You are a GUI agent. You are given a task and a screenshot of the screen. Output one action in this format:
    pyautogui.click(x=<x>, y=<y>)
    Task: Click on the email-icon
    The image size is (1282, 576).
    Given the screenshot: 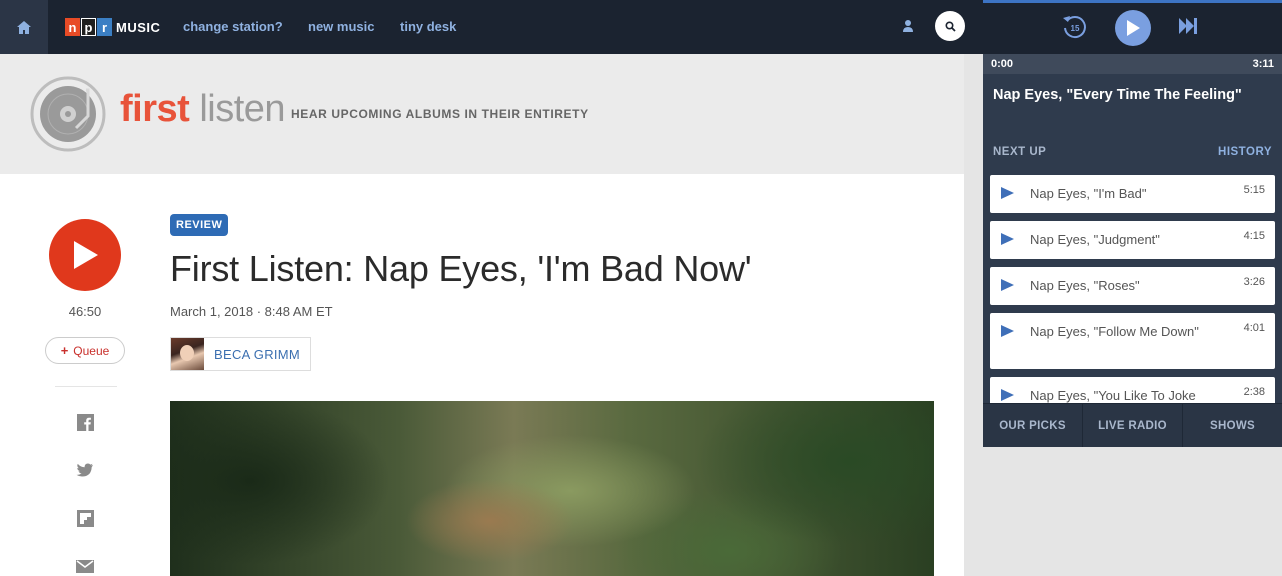 What is the action you would take?
    pyautogui.click(x=85, y=566)
    